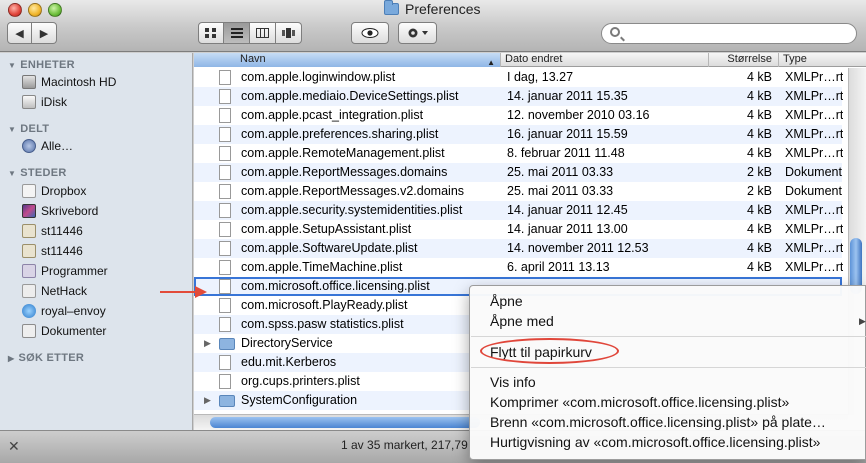 This screenshot has height=463, width=866. What do you see at coordinates (29, 311) in the screenshot?
I see `globe-icon` at bounding box center [29, 311].